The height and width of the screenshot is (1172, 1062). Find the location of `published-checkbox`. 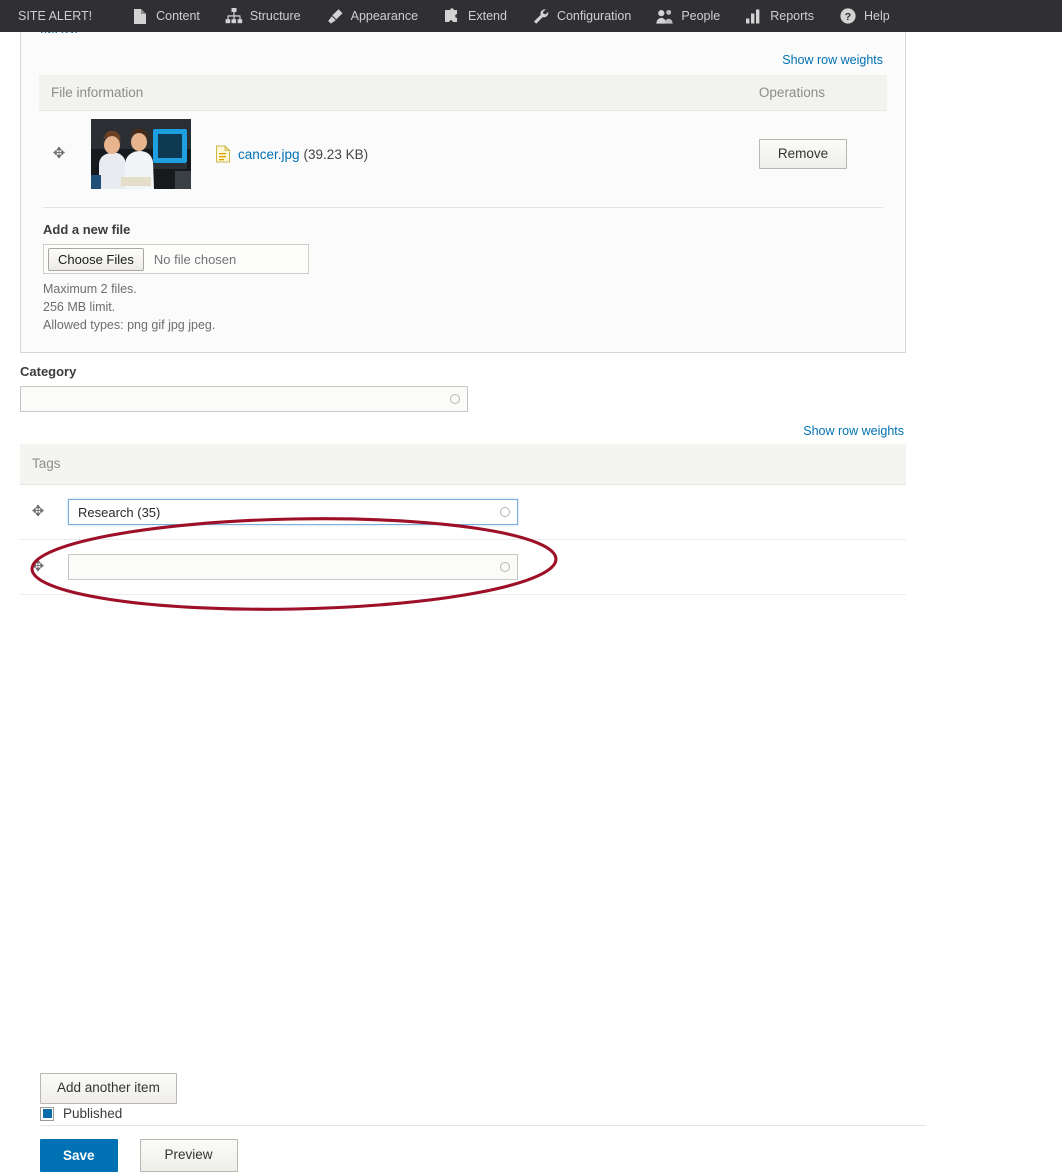

published-checkbox is located at coordinates (47, 1113).